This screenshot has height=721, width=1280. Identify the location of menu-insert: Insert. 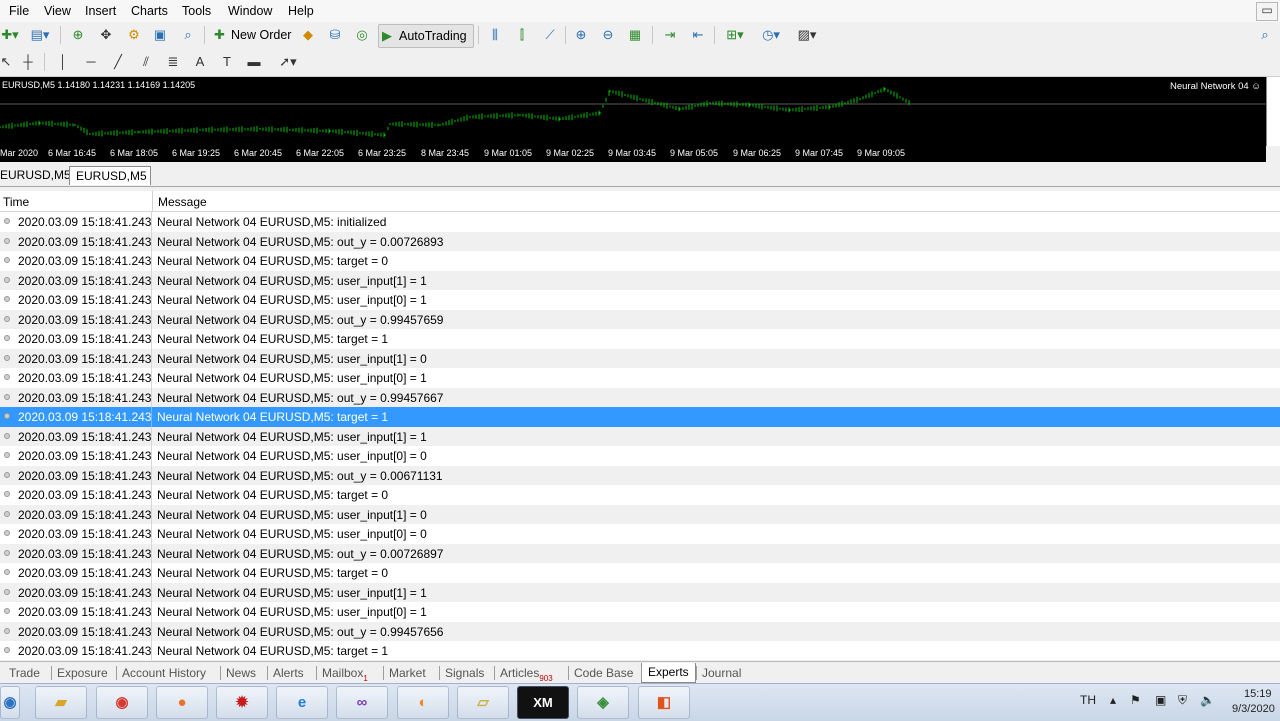
(100, 11).